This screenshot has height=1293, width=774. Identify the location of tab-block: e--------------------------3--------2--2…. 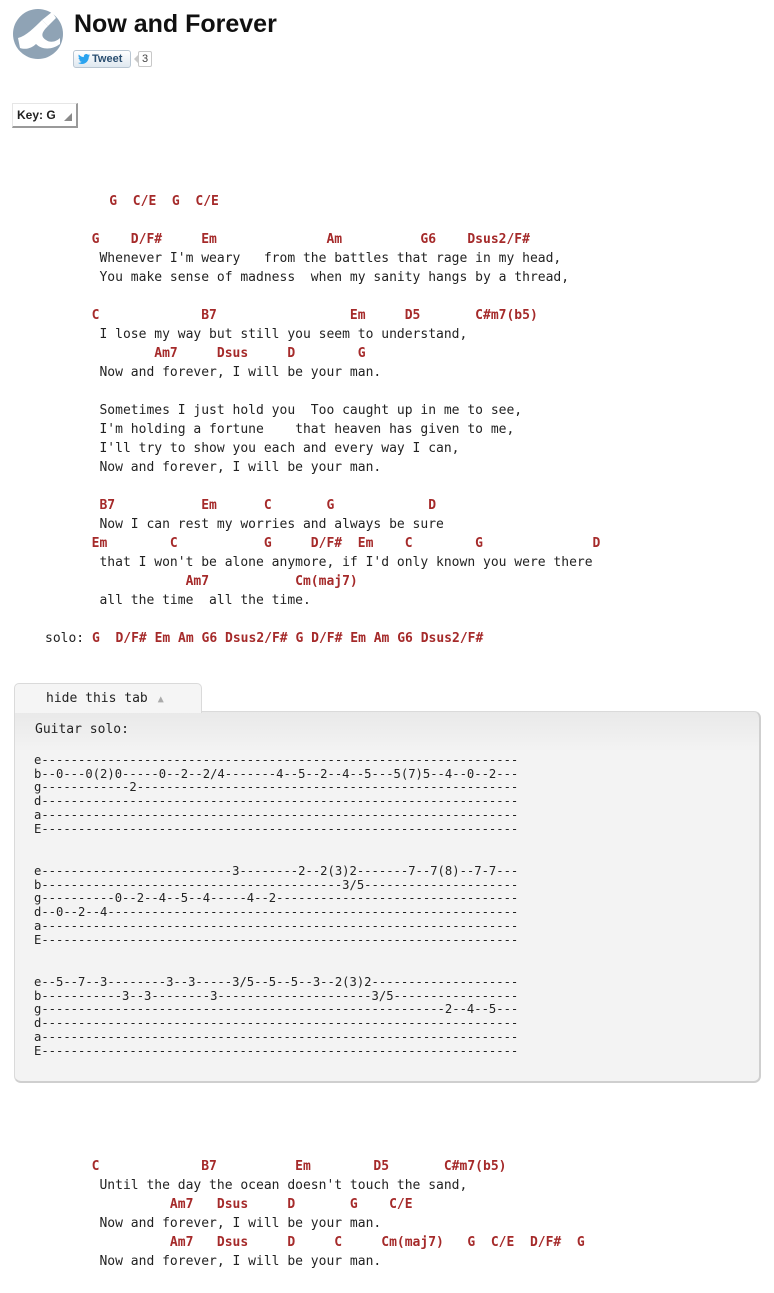
(276, 905).